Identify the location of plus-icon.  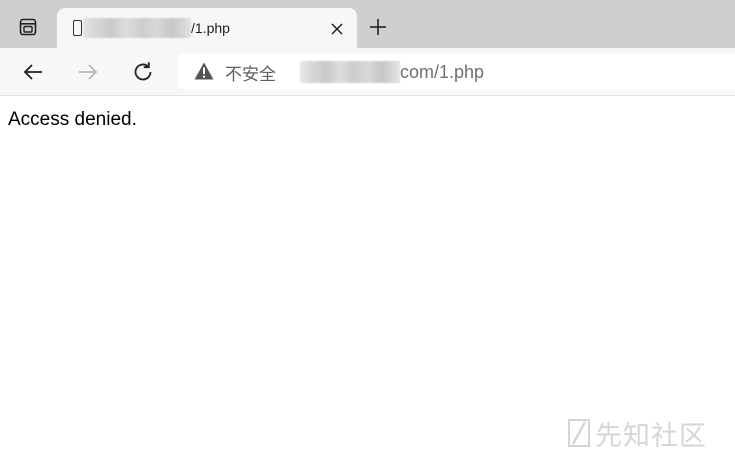
(378, 27).